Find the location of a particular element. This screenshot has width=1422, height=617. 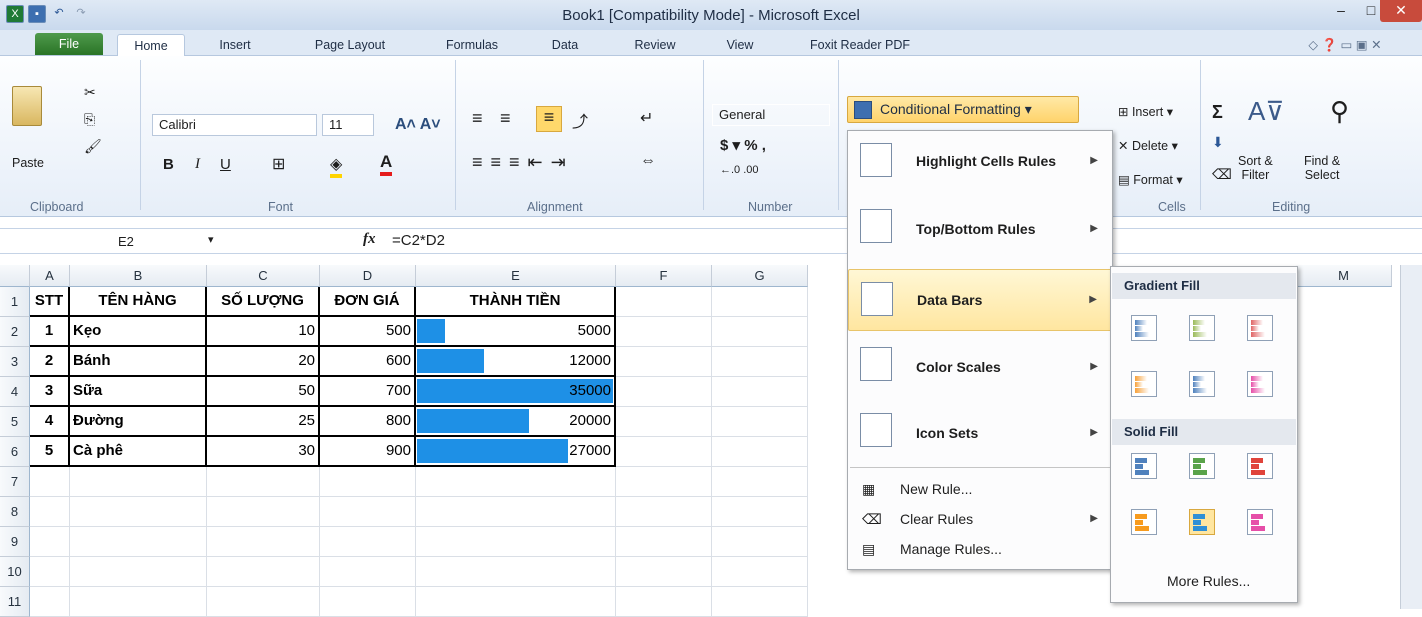

cell: 20 is located at coordinates (263, 362).